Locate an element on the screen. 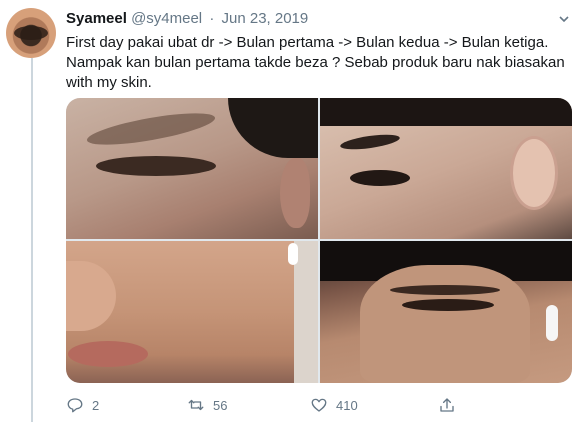 This screenshot has height=422, width=585. avatar-image is located at coordinates (31, 33).